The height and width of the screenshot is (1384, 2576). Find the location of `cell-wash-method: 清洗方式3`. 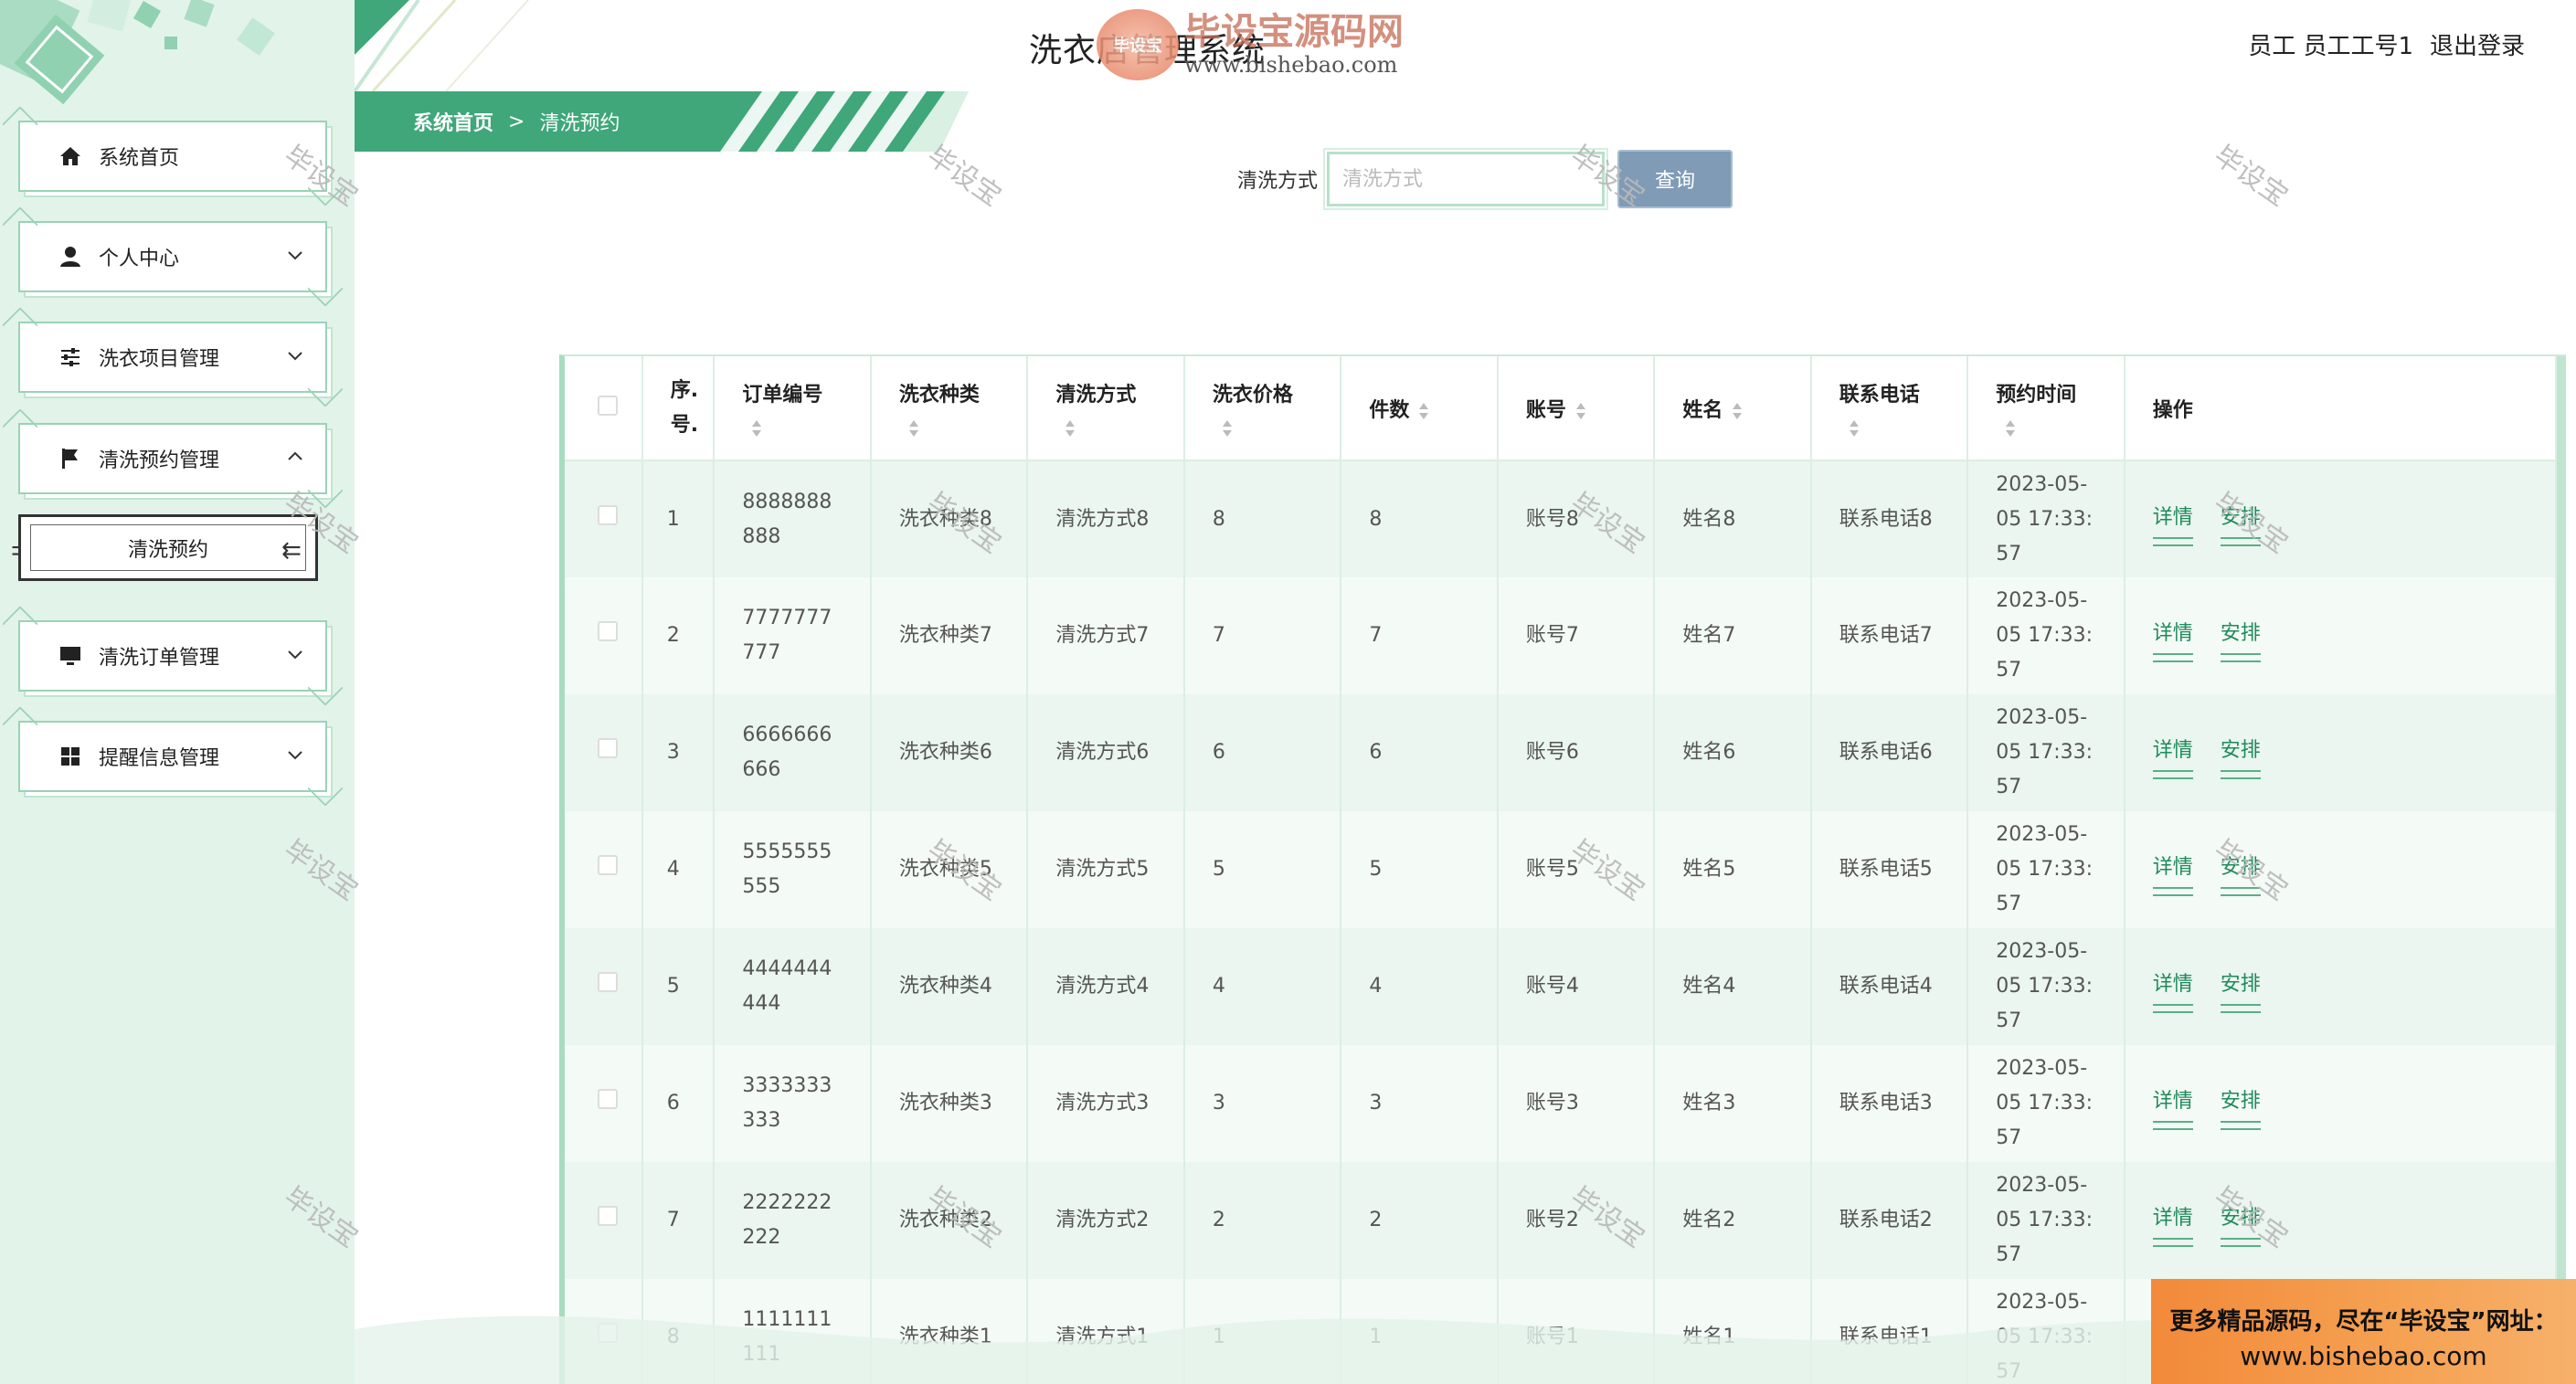

cell-wash-method: 清洗方式3 is located at coordinates (1106, 1103).